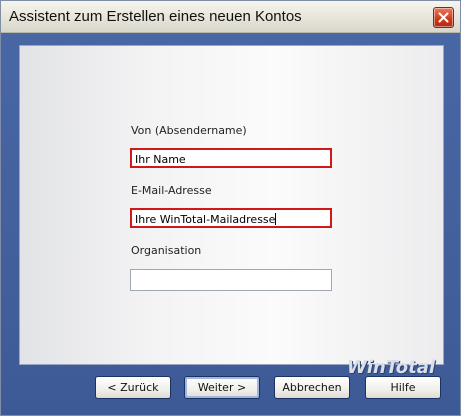 Image resolution: width=461 pixels, height=416 pixels. Describe the element at coordinates (312, 387) in the screenshot. I see `cancel-button: Abbrechen` at that location.